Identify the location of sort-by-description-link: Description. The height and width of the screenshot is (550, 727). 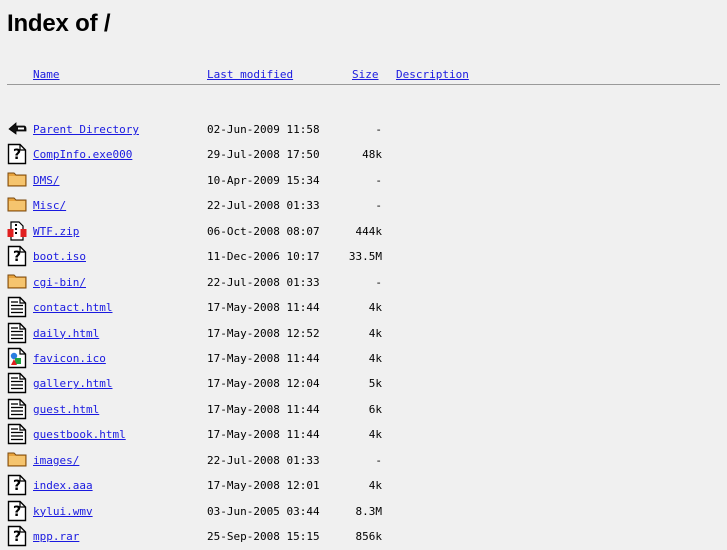
(432, 74).